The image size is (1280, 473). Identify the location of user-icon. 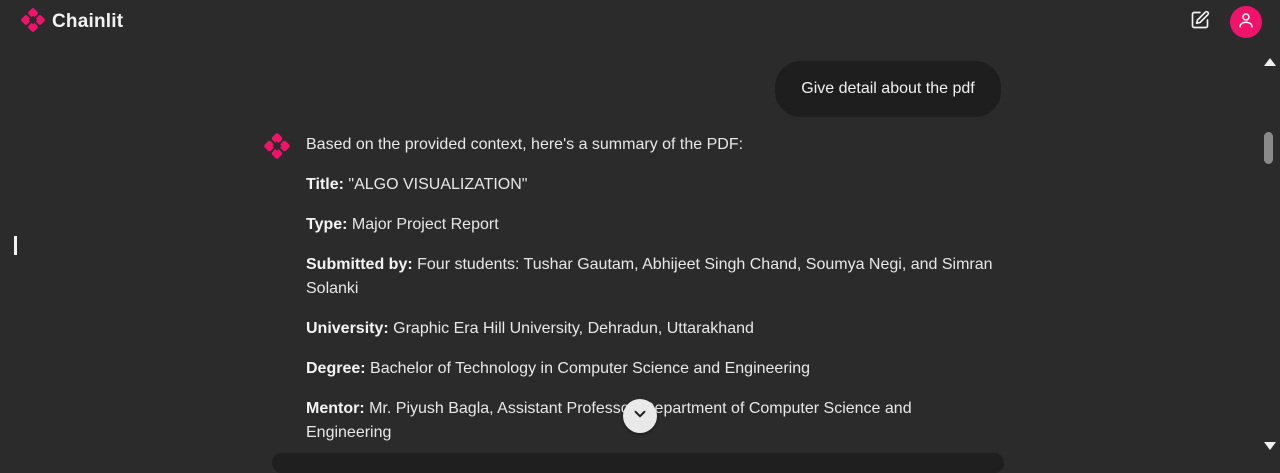
(1246, 22).